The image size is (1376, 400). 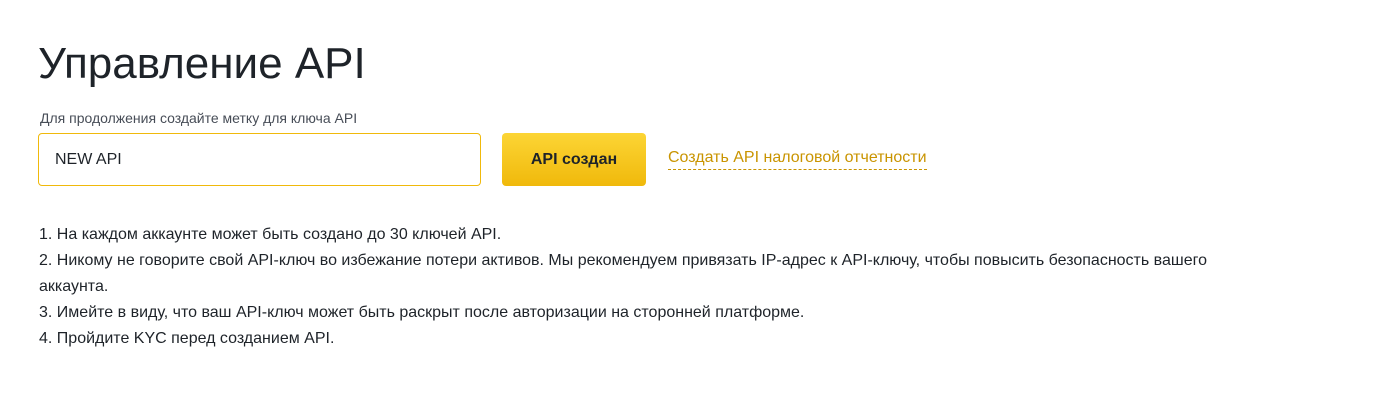 What do you see at coordinates (202, 63) in the screenshot?
I see `page-title: Управление API` at bounding box center [202, 63].